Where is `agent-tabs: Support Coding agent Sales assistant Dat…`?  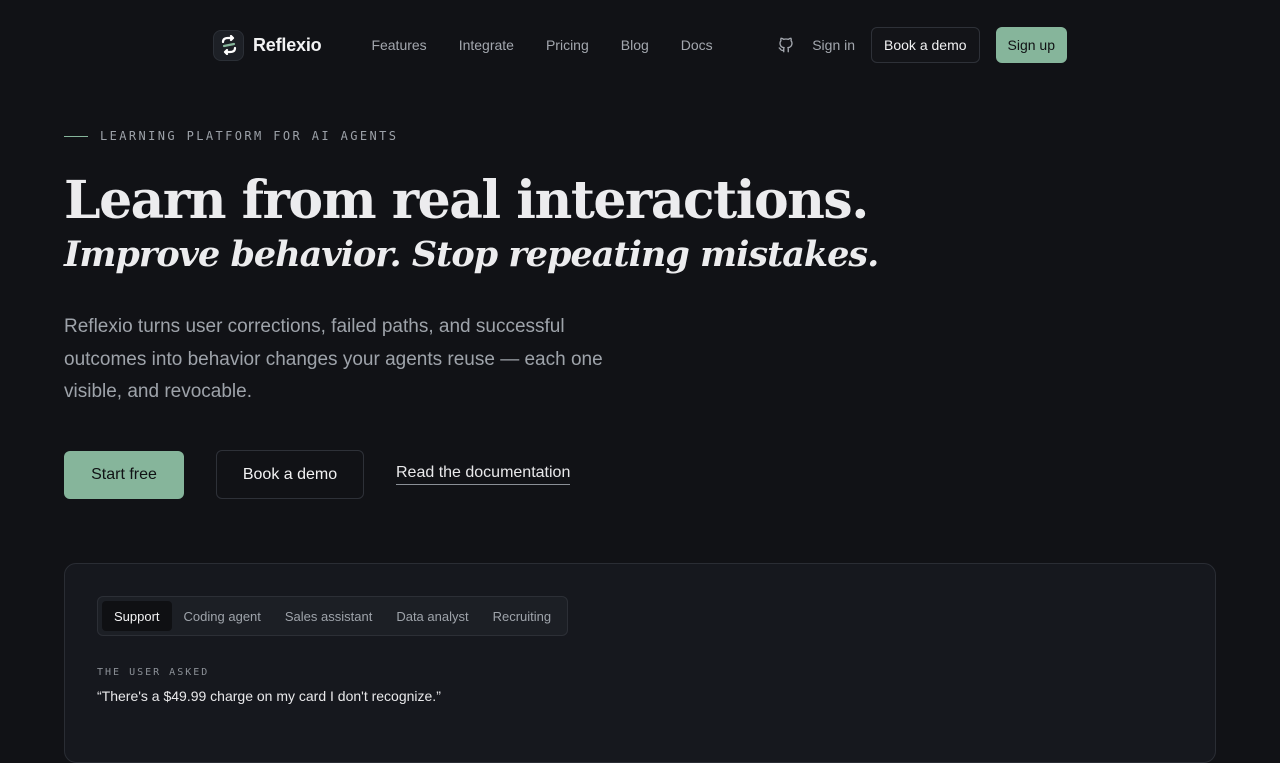 agent-tabs: Support Coding agent Sales assistant Dat… is located at coordinates (333, 616).